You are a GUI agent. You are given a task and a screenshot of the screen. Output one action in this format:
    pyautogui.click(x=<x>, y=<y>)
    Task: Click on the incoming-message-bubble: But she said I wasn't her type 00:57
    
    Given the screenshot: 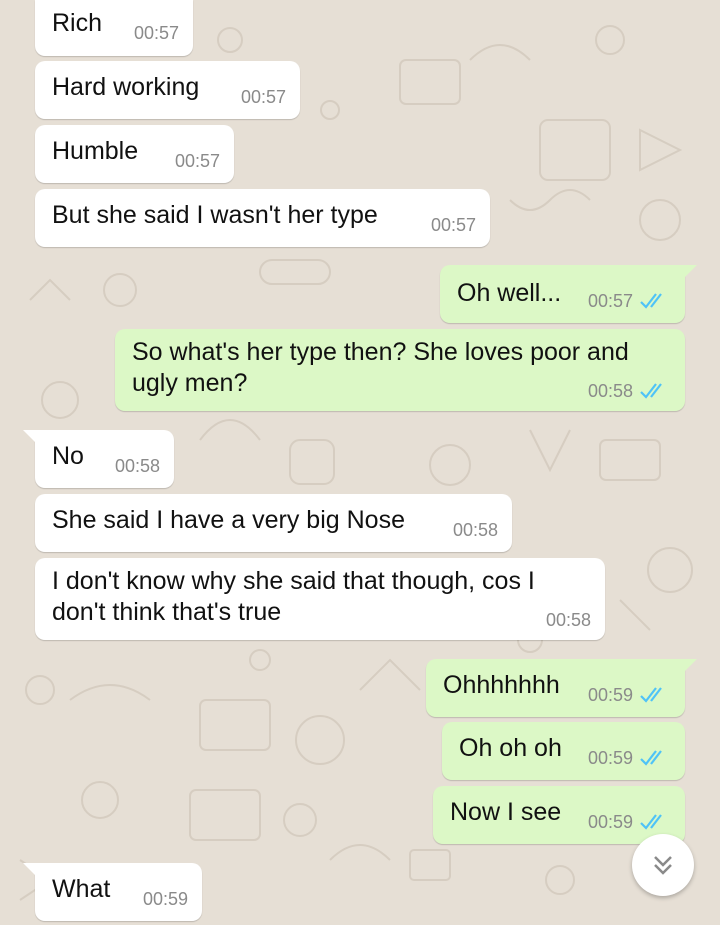 What is the action you would take?
    pyautogui.click(x=262, y=218)
    